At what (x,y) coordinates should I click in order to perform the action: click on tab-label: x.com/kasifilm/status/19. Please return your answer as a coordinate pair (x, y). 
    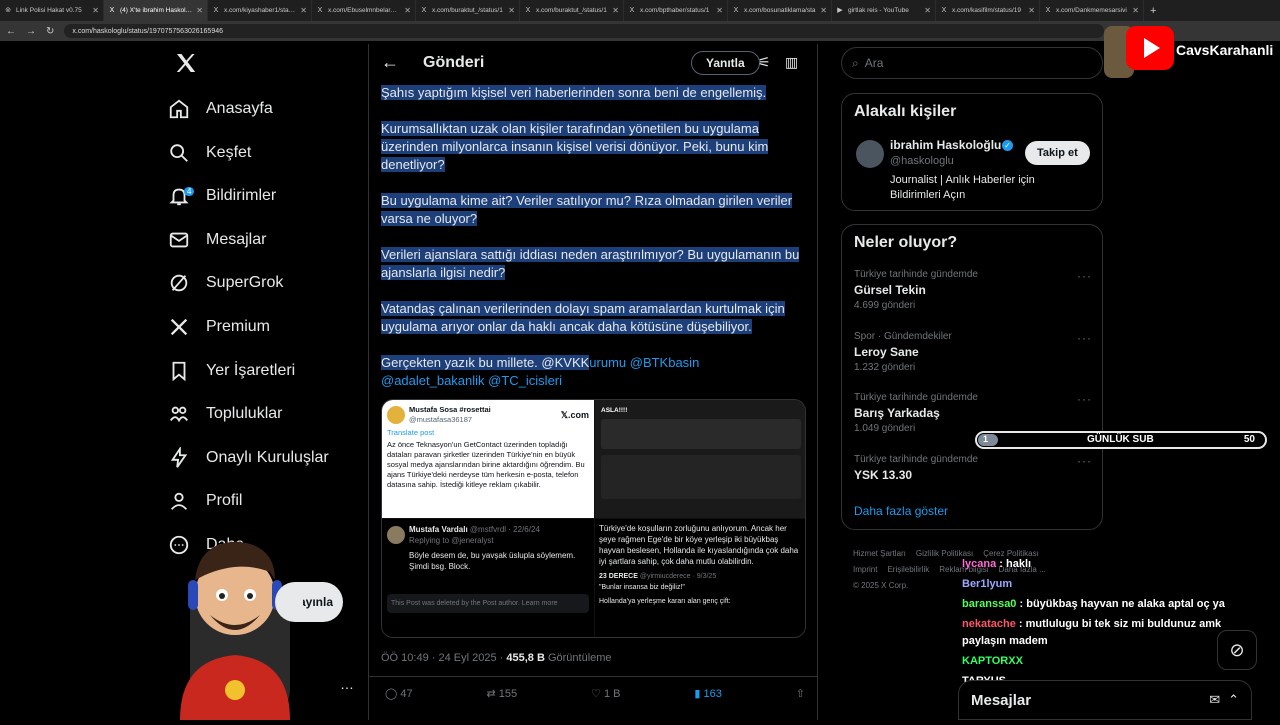
    Looking at the image, I should click on (986, 10).